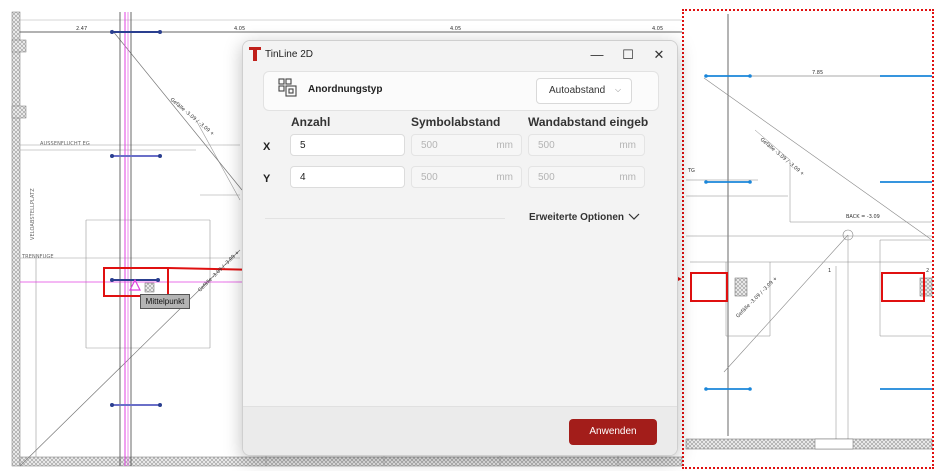 The height and width of the screenshot is (471, 936). I want to click on section-divider, so click(385, 218).